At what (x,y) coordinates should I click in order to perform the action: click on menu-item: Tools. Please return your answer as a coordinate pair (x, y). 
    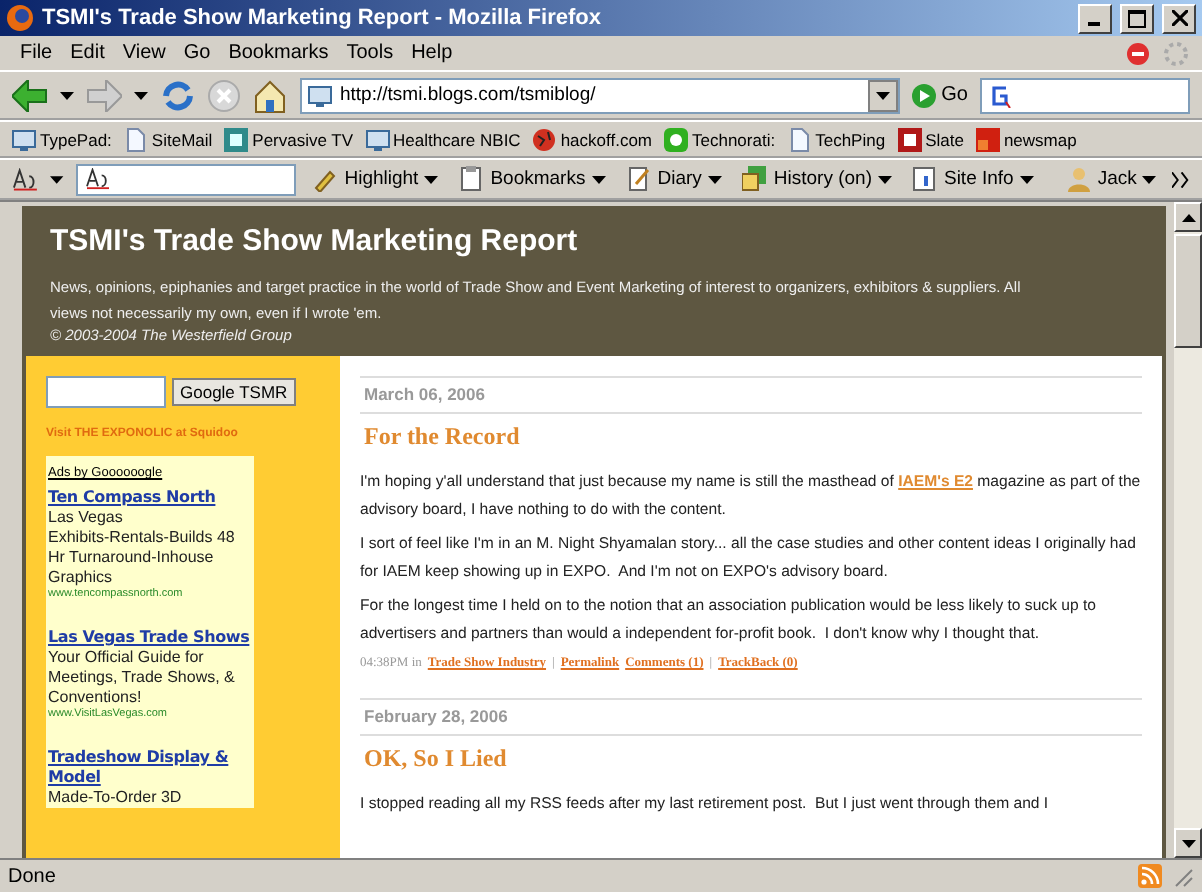
    Looking at the image, I should click on (371, 53).